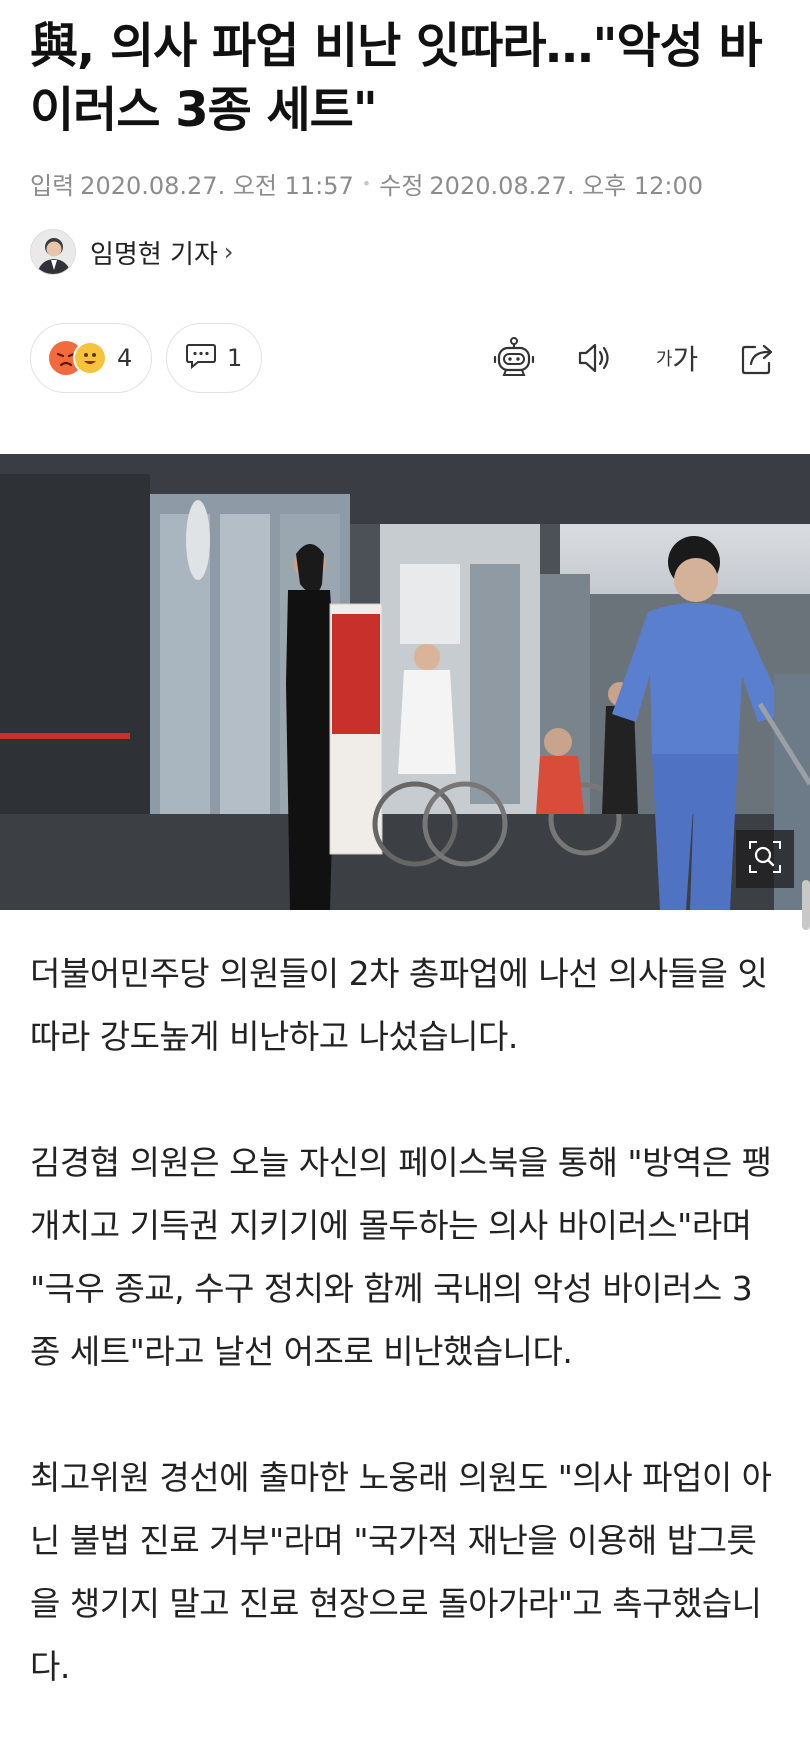 Image resolution: width=810 pixels, height=1755 pixels. I want to click on font-size-button: 가가, so click(677, 358).